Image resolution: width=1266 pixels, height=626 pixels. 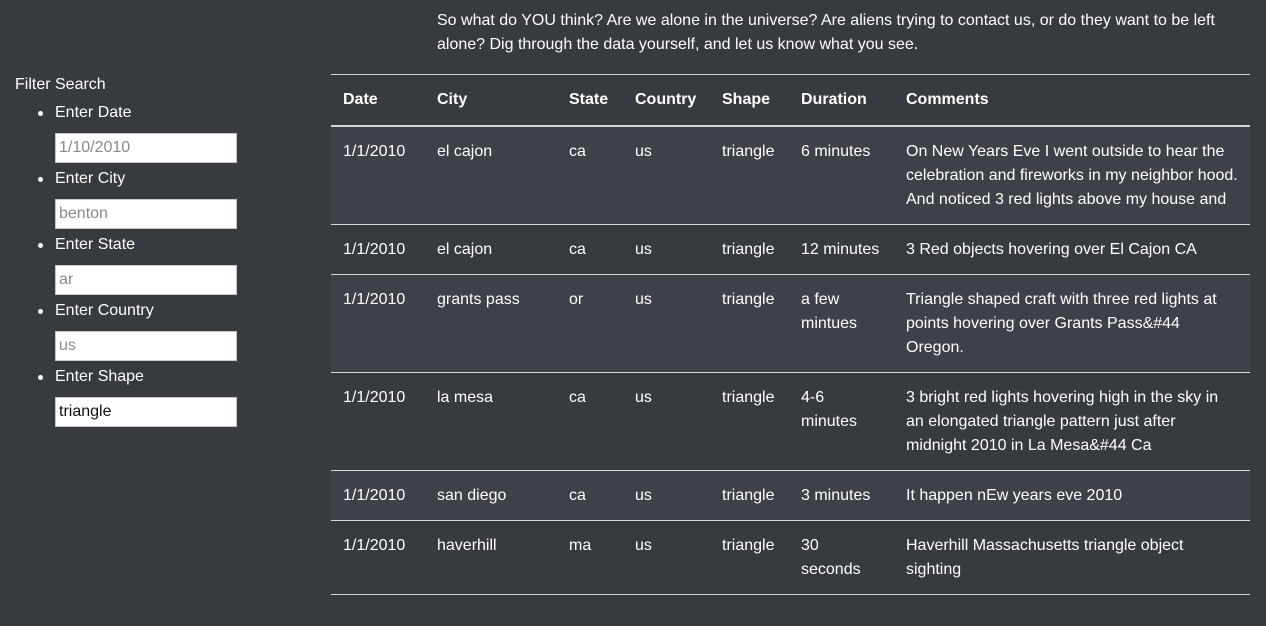 I want to click on header-date: Date, so click(x=378, y=101).